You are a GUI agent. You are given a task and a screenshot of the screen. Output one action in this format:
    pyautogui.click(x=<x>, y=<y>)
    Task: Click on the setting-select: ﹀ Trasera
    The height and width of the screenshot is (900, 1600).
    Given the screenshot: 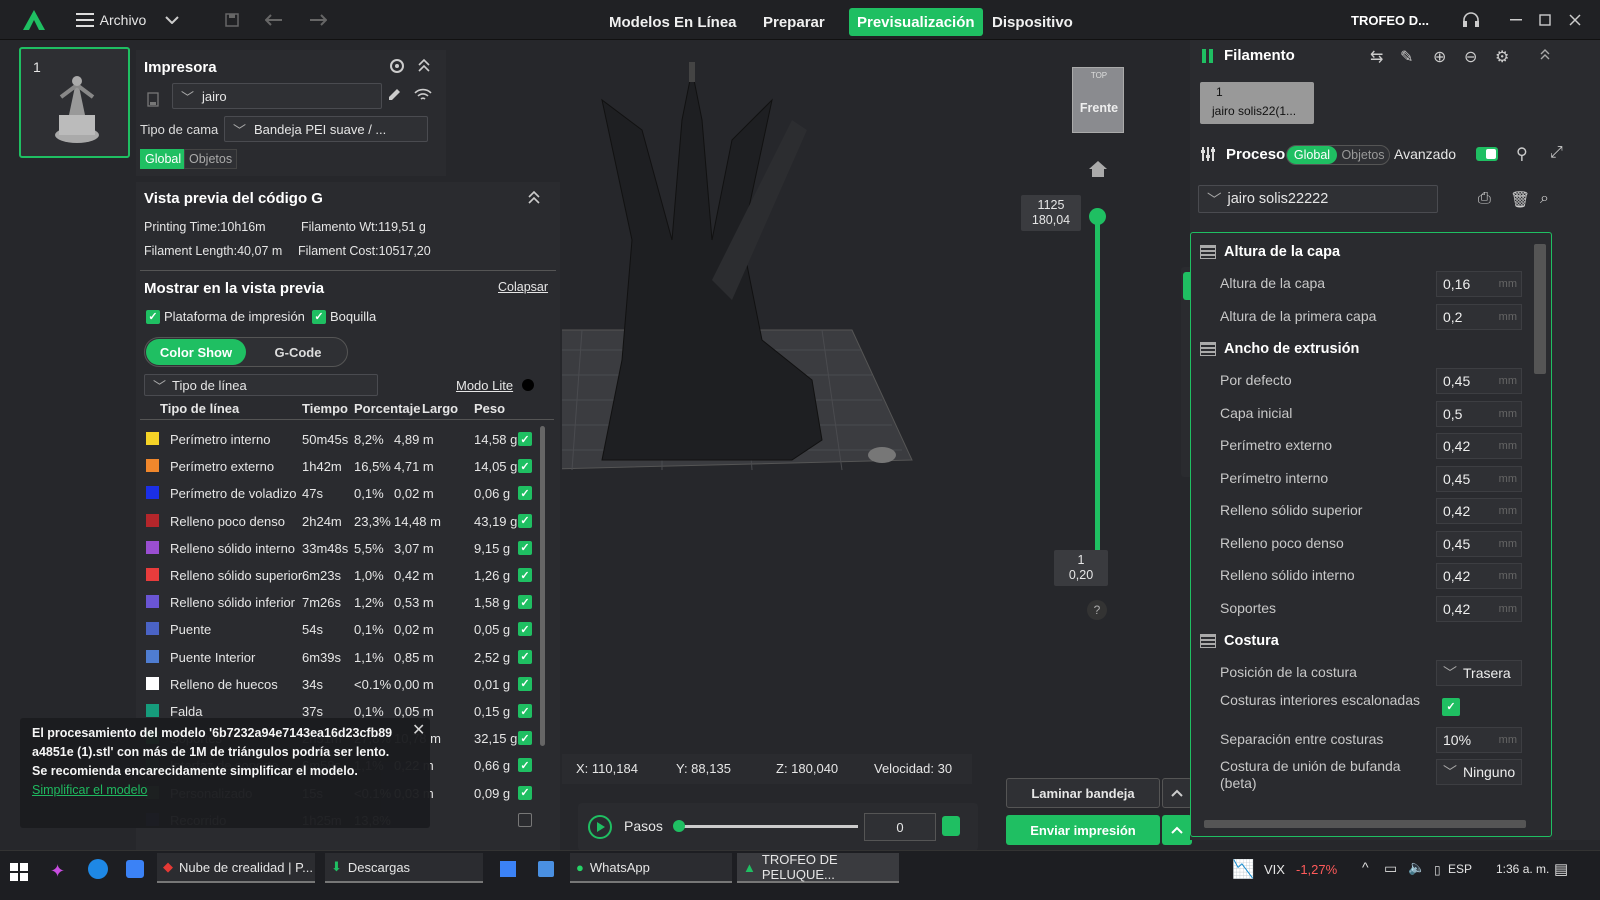 What is the action you would take?
    pyautogui.click(x=1479, y=673)
    